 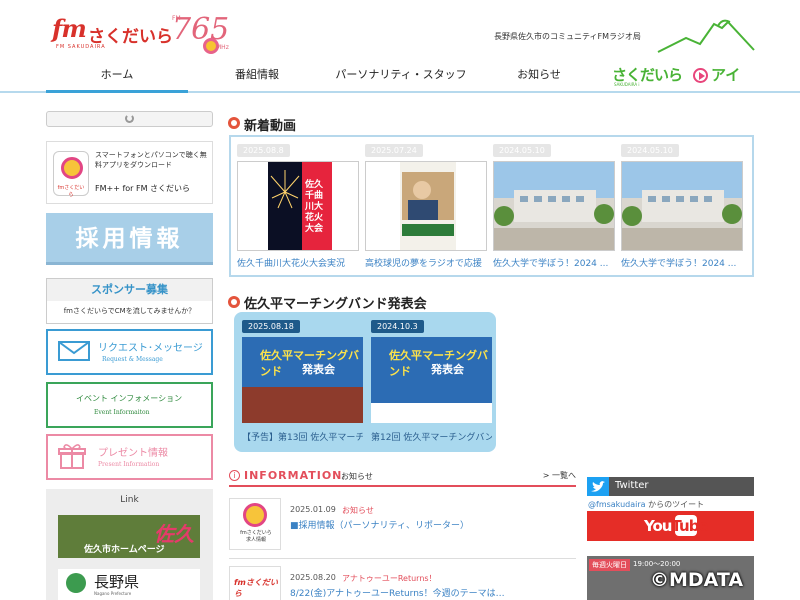 I want to click on program-badge: 毎週火曜日, so click(x=609, y=565).